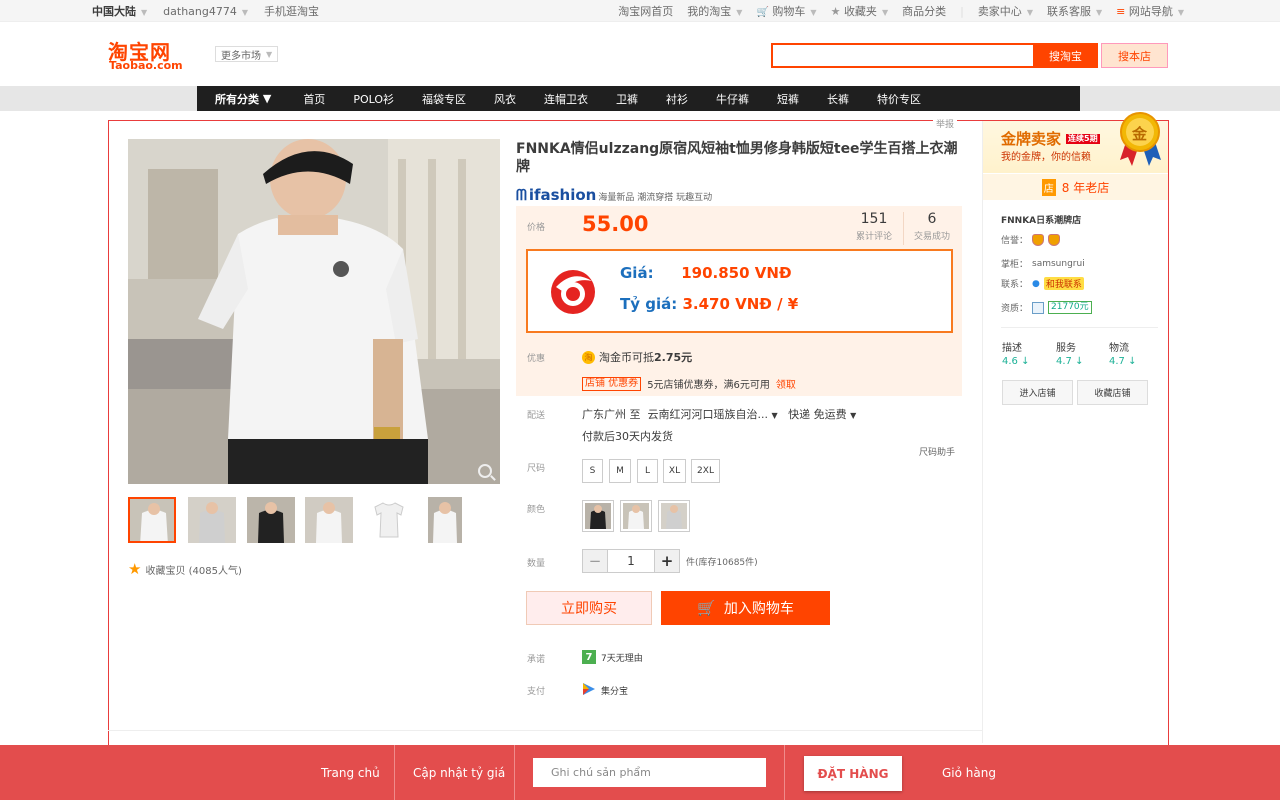 Image resolution: width=1280 pixels, height=800 pixels. I want to click on shipping-info: 广东广州 至 云南红河河口瑶族自治... ▼ 快递 免运费 ▼, so click(719, 414).